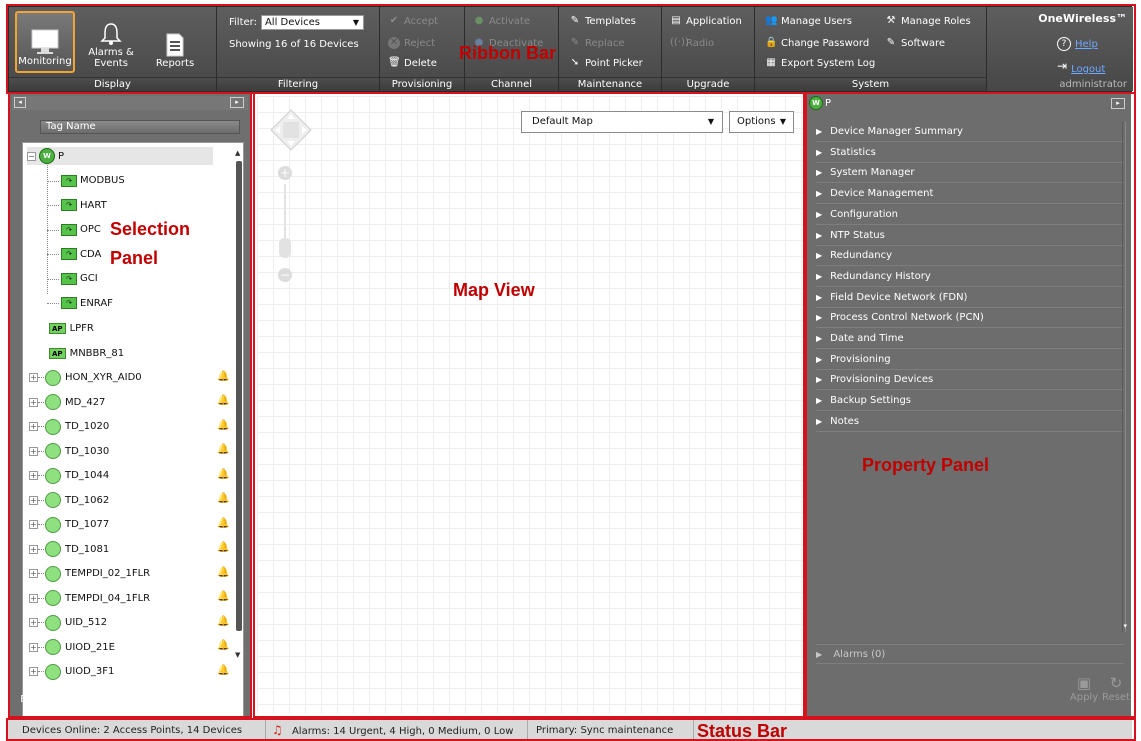 This screenshot has height=741, width=1141. Describe the element at coordinates (742, 731) in the screenshot. I see `status-bar-label: Status Bar` at that location.